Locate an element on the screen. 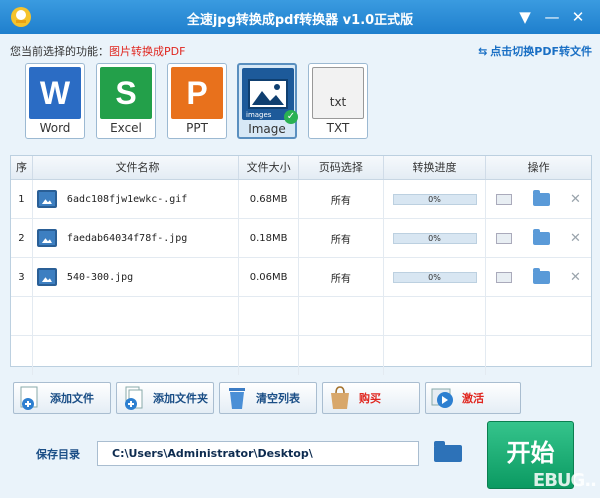 The width and height of the screenshot is (600, 498). close-button: ✕ is located at coordinates (578, 17).